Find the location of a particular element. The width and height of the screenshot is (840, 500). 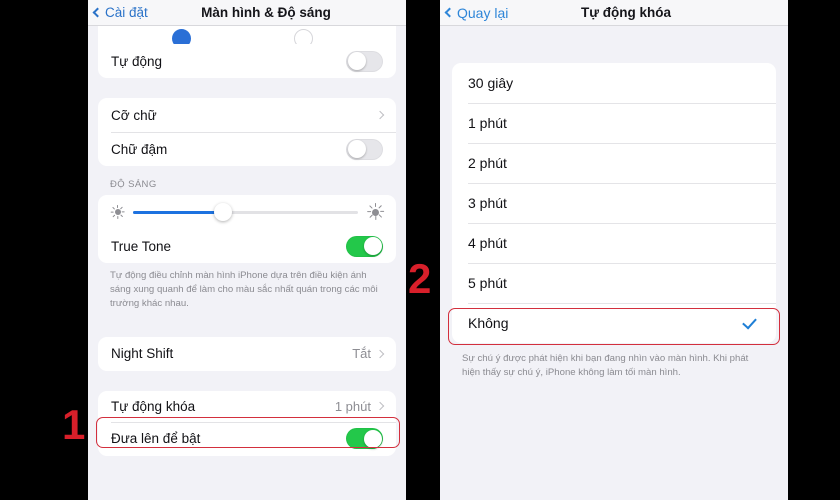

row-true-tone: True Tone is located at coordinates (247, 246).